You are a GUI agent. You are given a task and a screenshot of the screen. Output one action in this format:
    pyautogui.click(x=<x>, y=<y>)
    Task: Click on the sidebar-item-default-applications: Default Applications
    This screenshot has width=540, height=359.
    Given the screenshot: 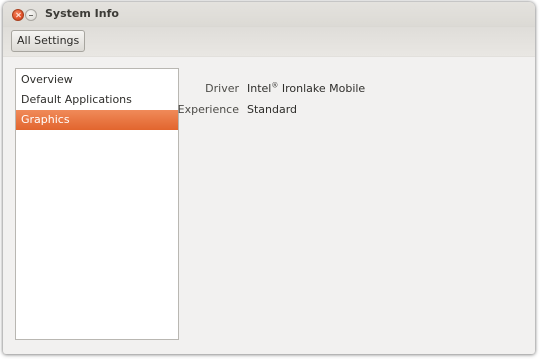 What is the action you would take?
    pyautogui.click(x=97, y=100)
    